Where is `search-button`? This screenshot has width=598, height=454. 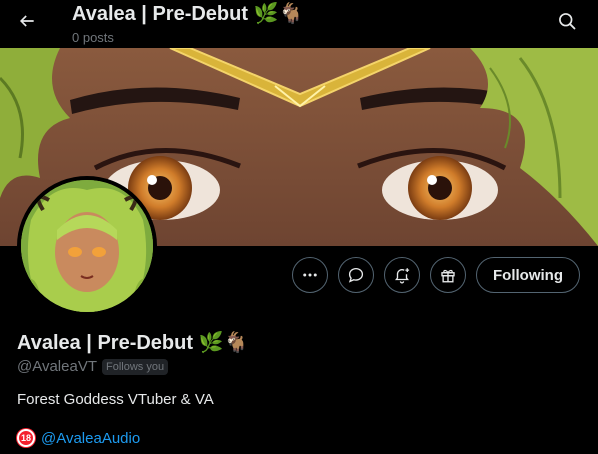
search-button is located at coordinates (567, 21).